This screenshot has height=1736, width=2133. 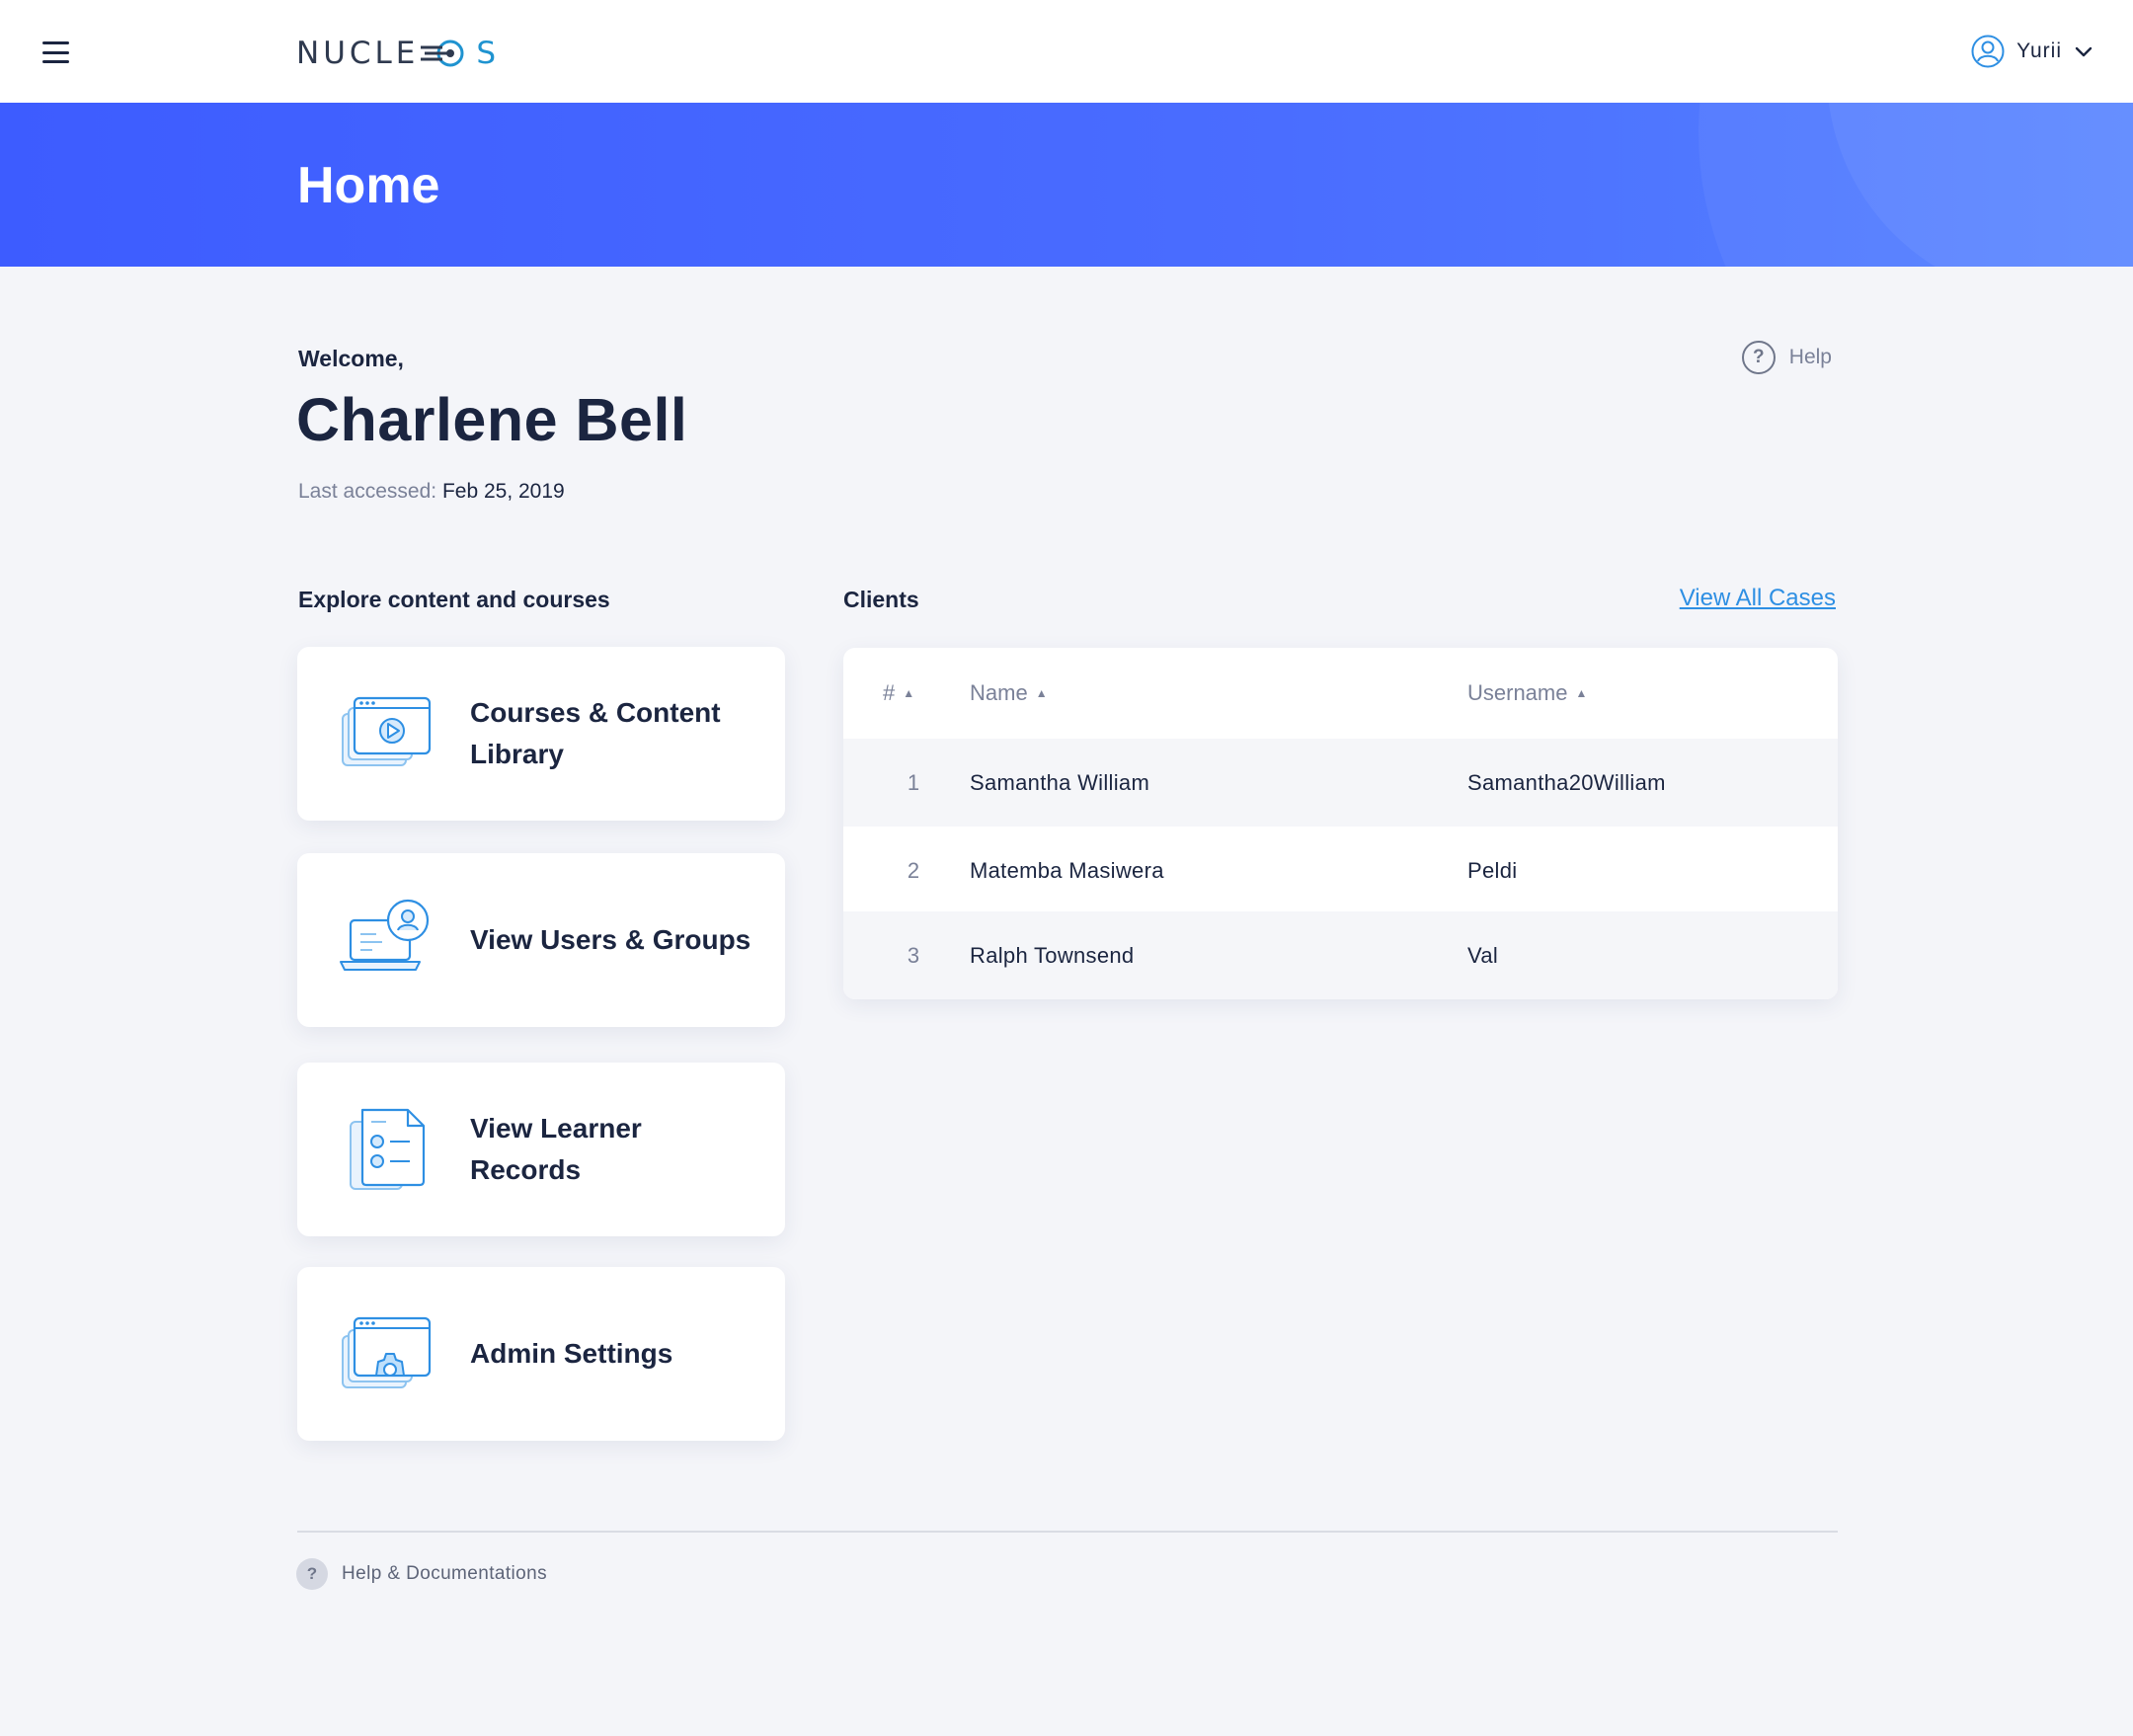 What do you see at coordinates (489, 53) in the screenshot?
I see `logo-text-tail: S` at bounding box center [489, 53].